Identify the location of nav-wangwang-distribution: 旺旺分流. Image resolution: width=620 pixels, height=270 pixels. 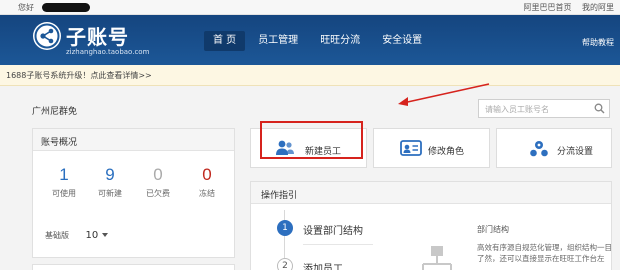
(340, 41).